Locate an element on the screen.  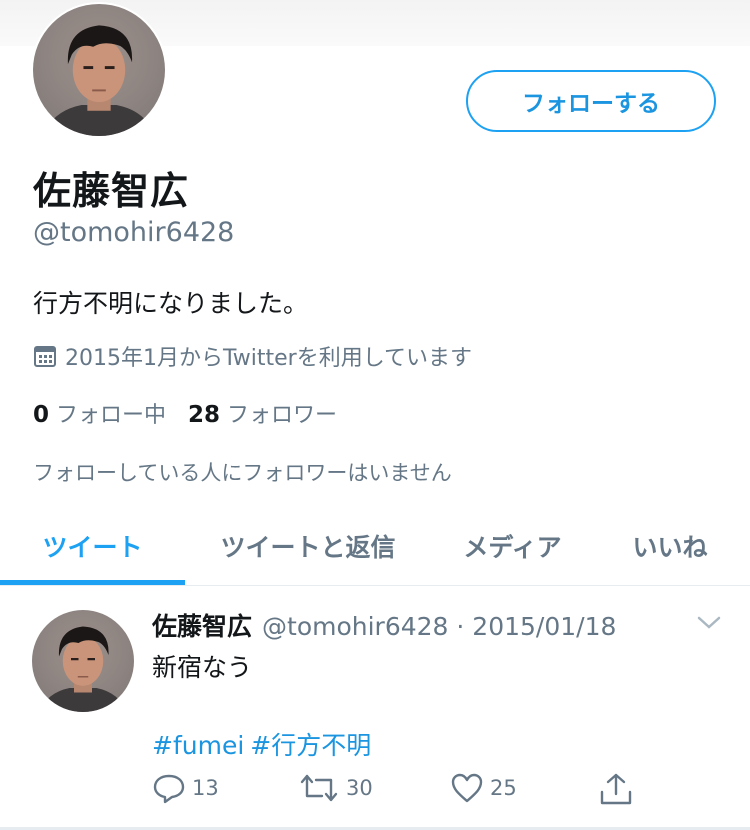
like-button: 25 is located at coordinates (483, 788).